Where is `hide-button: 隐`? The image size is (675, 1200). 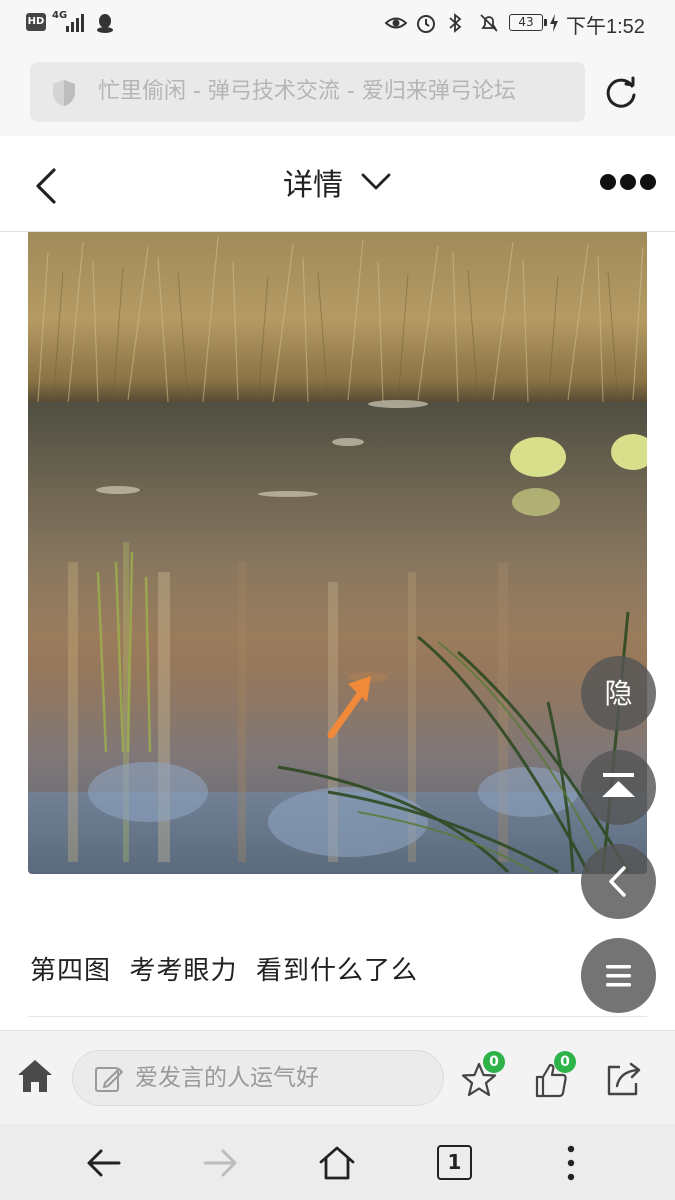
hide-button: 隐 is located at coordinates (618, 693).